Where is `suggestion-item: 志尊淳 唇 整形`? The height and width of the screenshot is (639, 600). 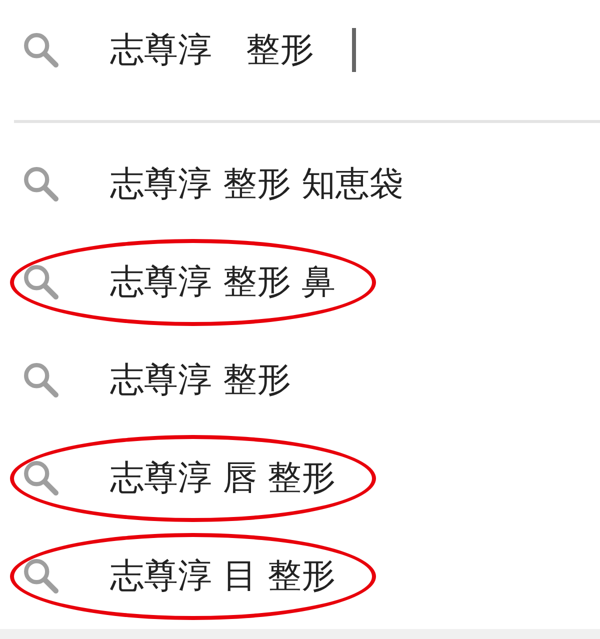 suggestion-item: 志尊淳 唇 整形 is located at coordinates (223, 478).